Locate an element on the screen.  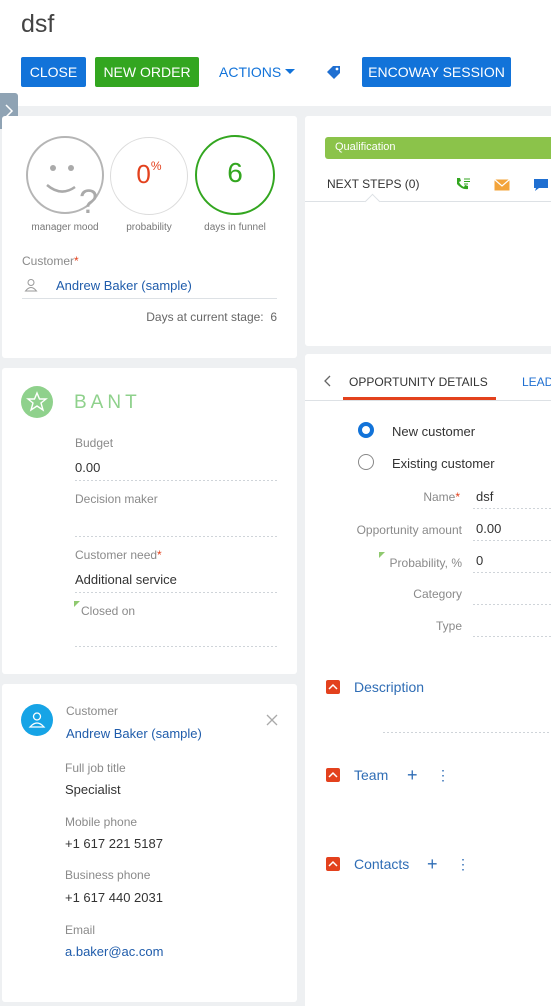
probability-field-label: Probability, % is located at coordinates (425, 563).